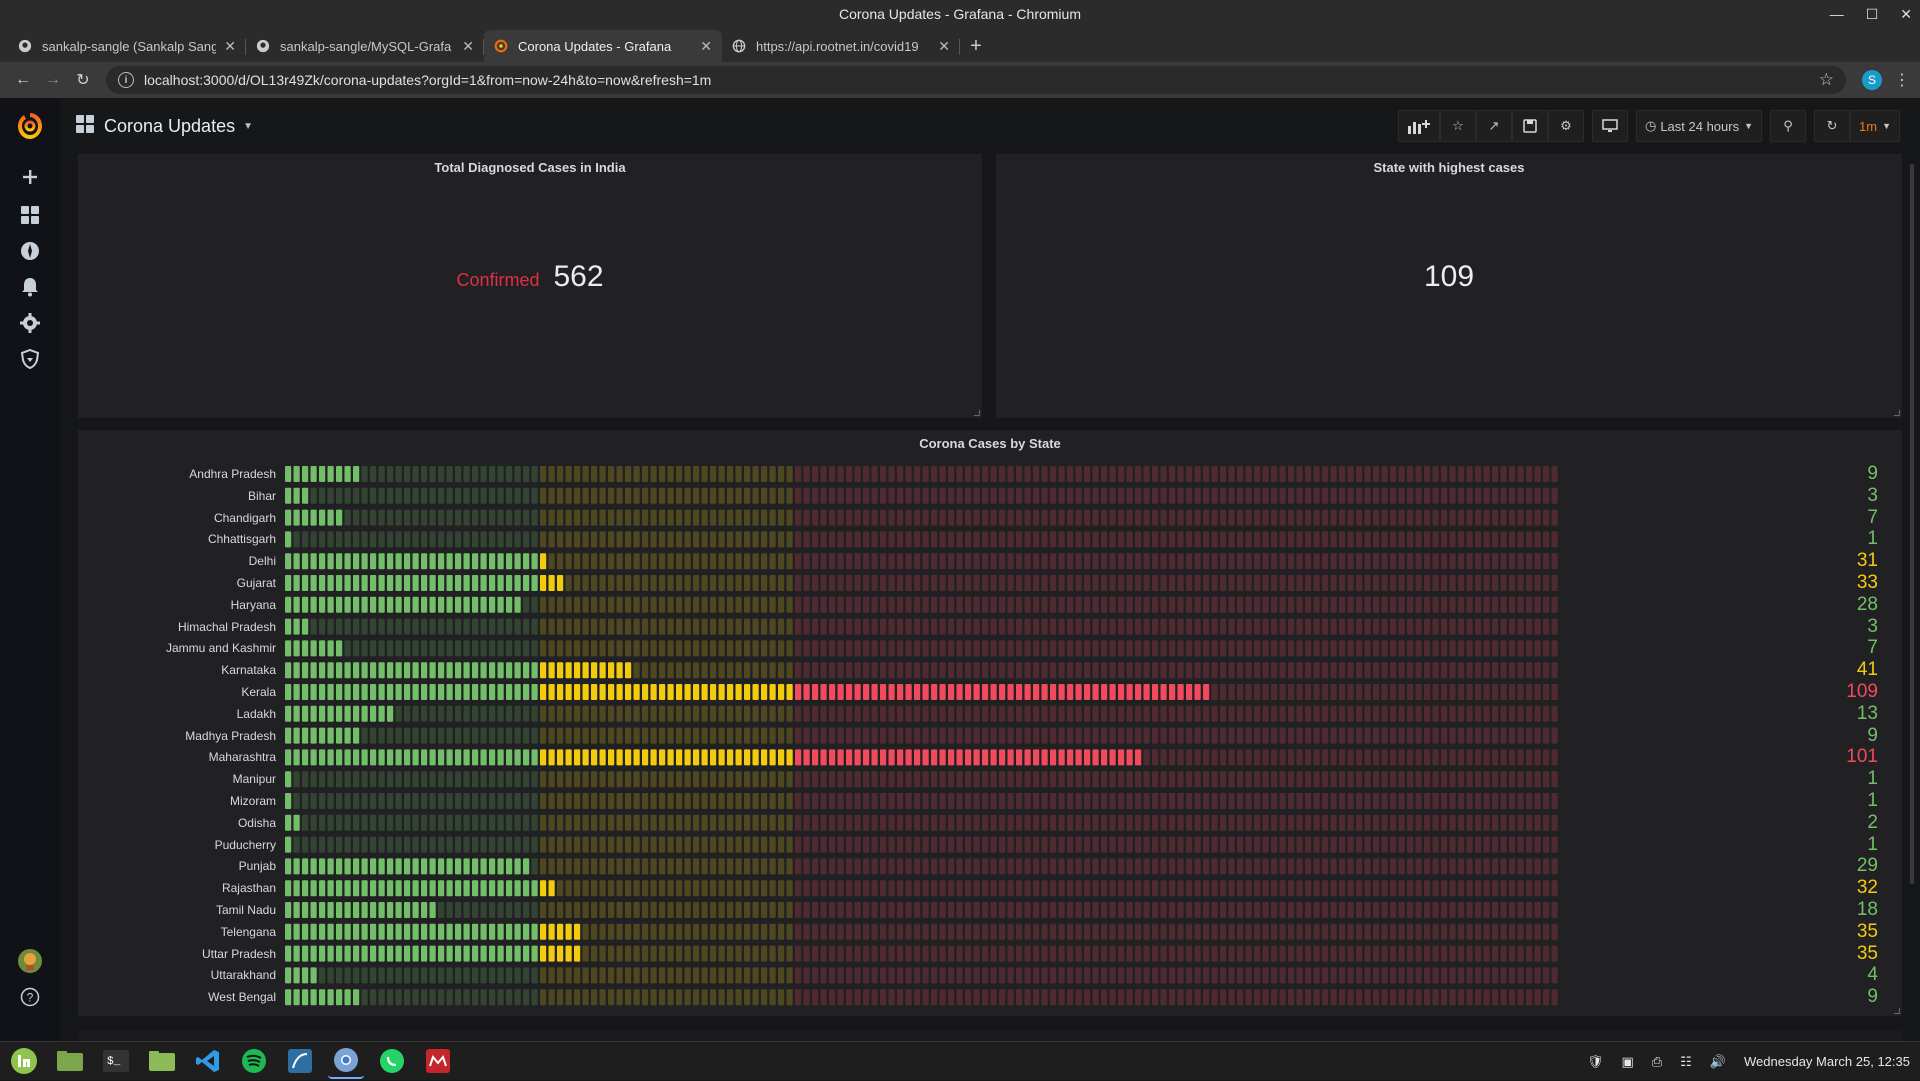 This screenshot has height=1081, width=1920. I want to click on dashboard-title-picker: Corona Updates ▼, so click(164, 126).